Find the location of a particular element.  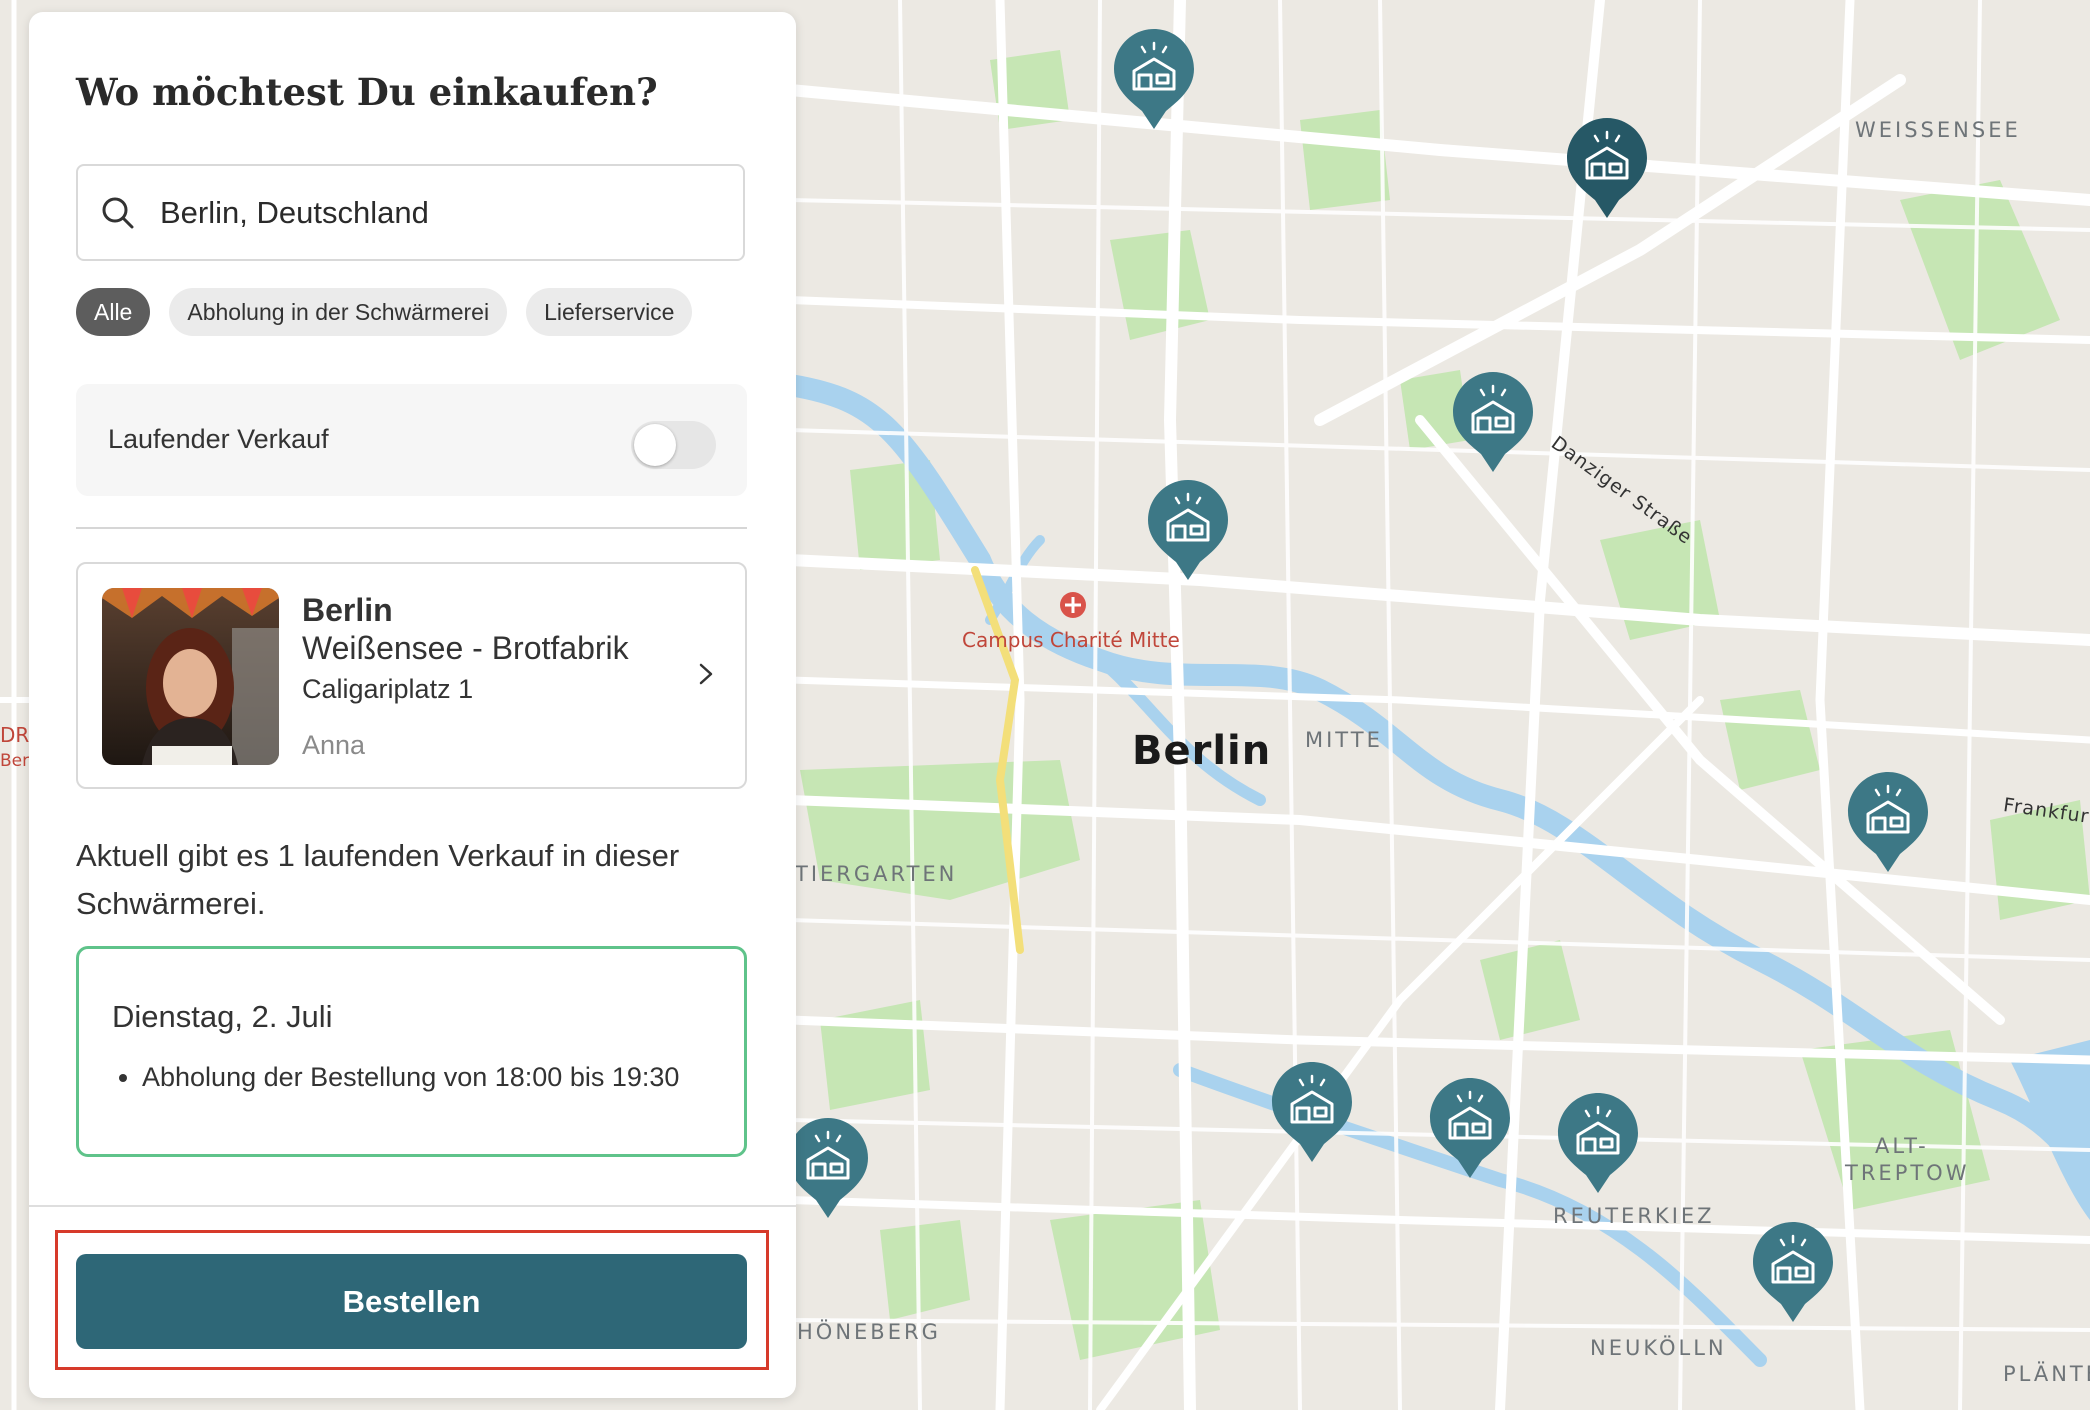

search-box is located at coordinates (410, 212).